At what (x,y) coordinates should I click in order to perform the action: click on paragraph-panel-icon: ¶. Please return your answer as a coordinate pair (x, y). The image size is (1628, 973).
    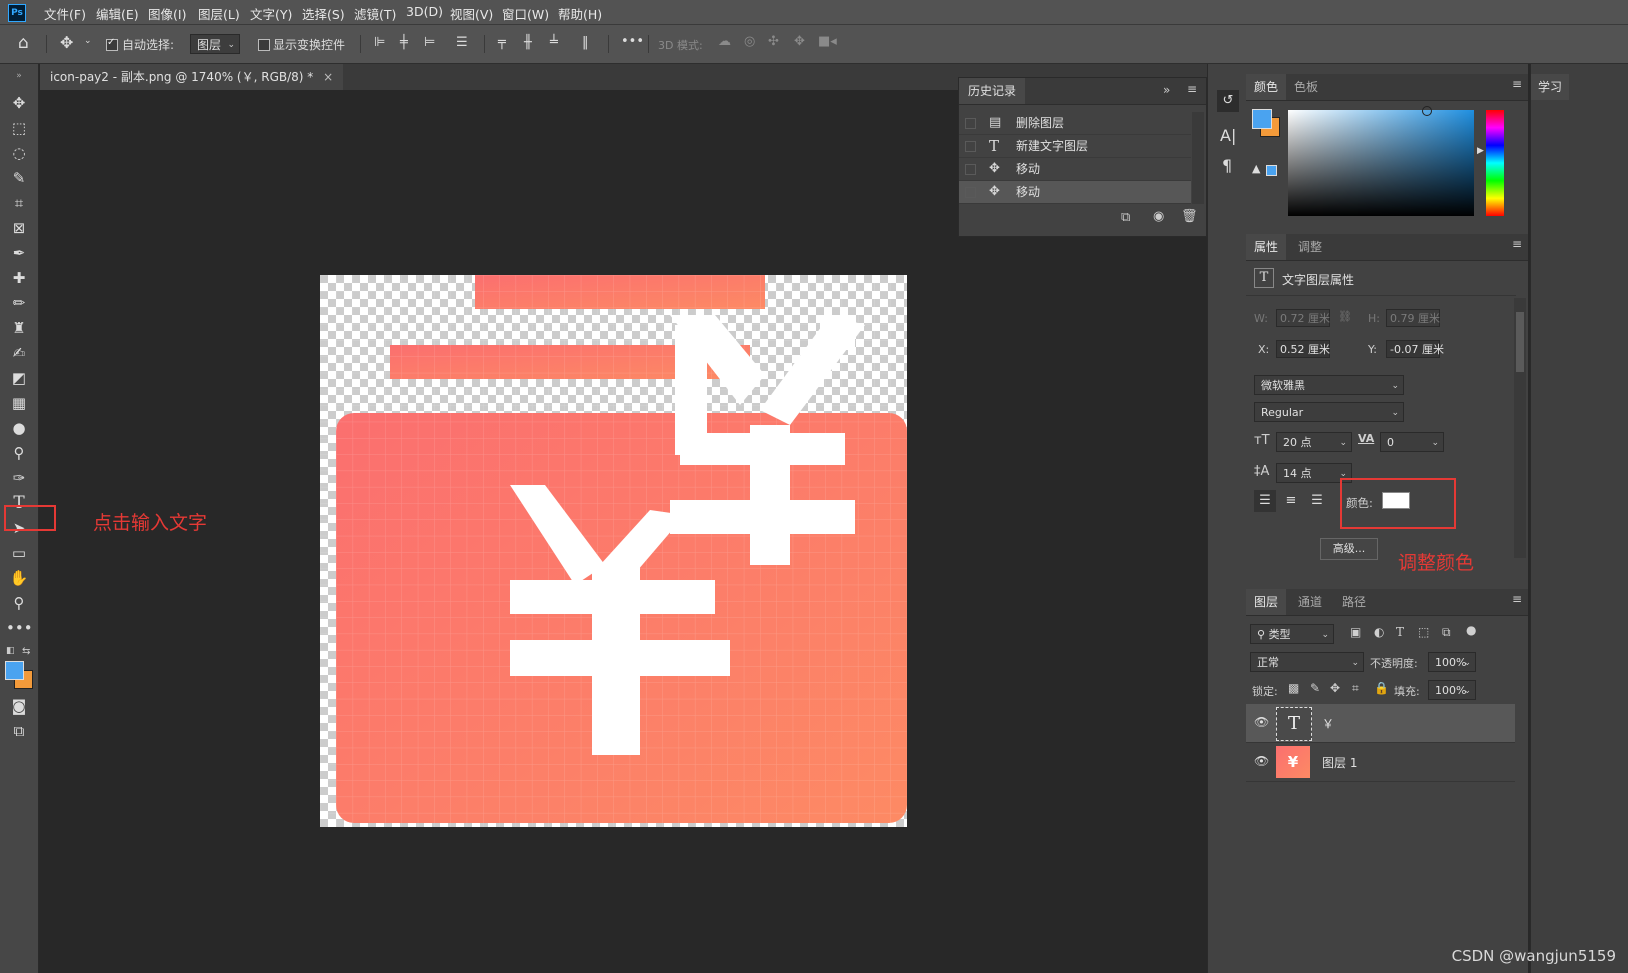
    Looking at the image, I should click on (1227, 165).